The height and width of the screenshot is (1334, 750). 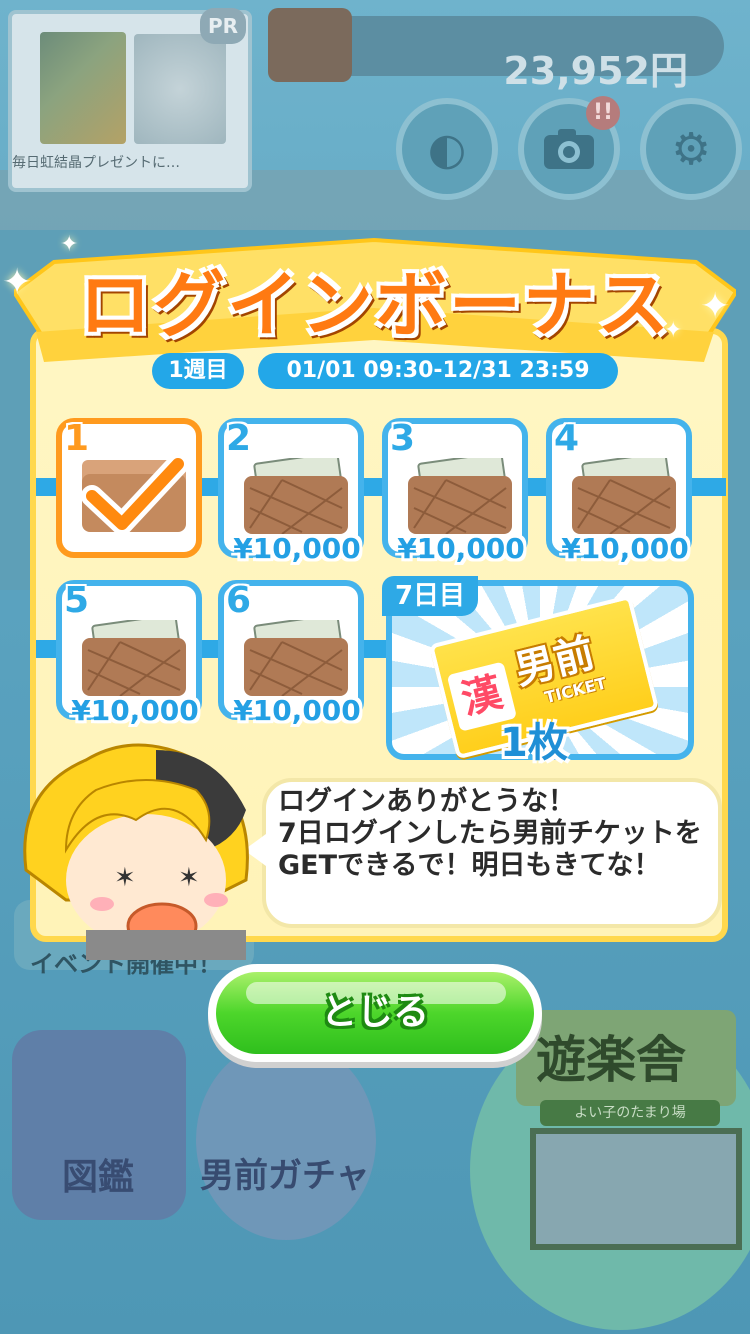 I want to click on settings-button: ⚙, so click(x=691, y=149).